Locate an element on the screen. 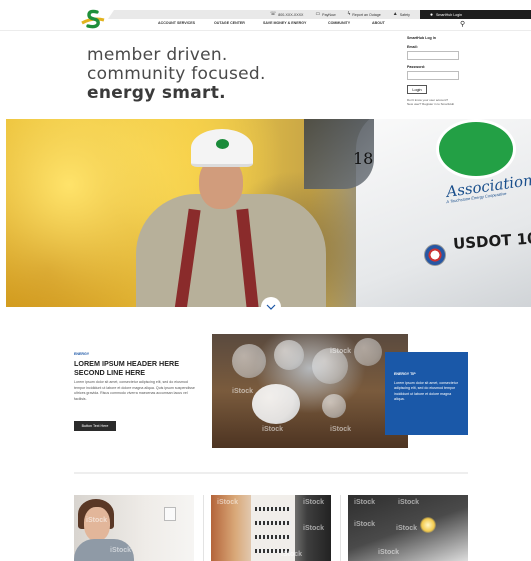 This screenshot has width=531, height=561. user-icon: ● is located at coordinates (432, 14).